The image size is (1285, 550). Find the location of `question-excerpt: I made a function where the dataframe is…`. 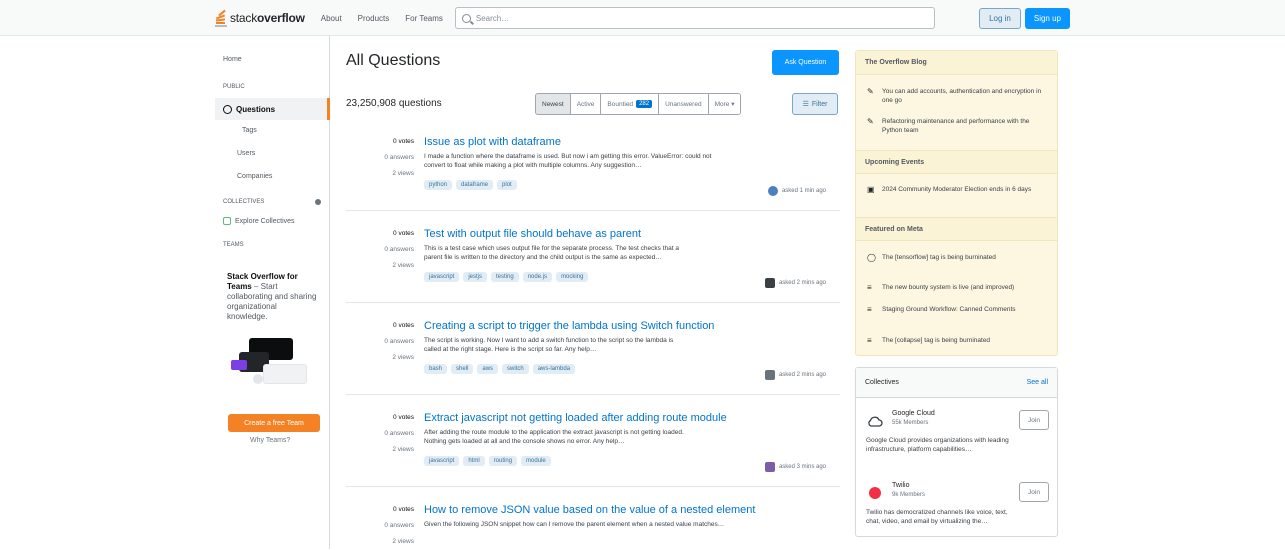

question-excerpt: I made a function where the dataframe is… is located at coordinates (624, 161).